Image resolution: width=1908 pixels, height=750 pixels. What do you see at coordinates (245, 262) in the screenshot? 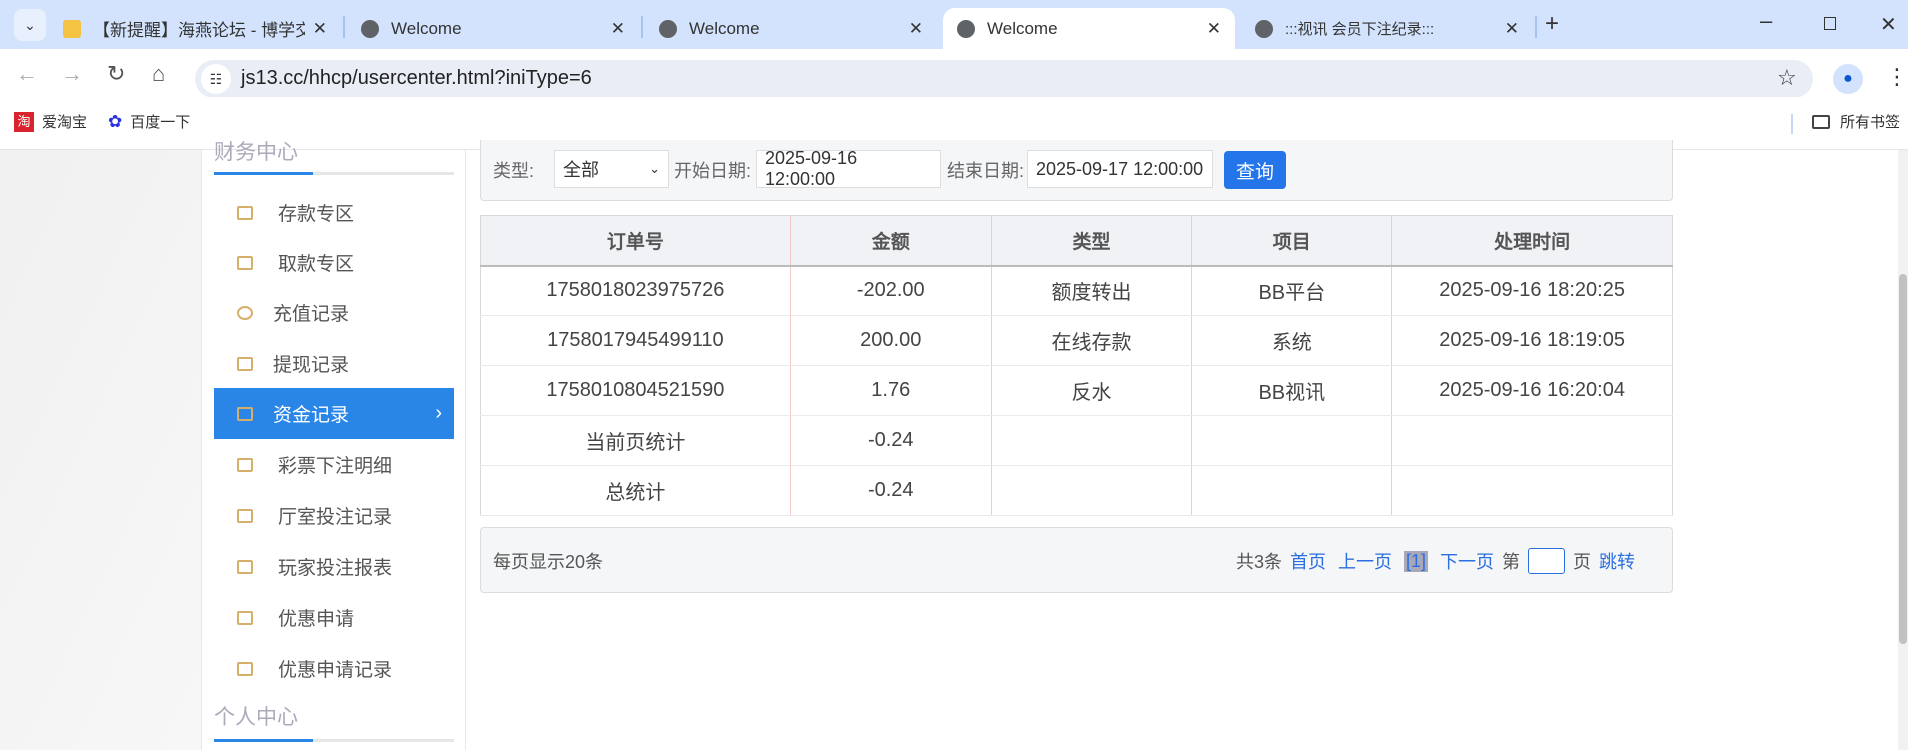
I see `hand-money-icon` at bounding box center [245, 262].